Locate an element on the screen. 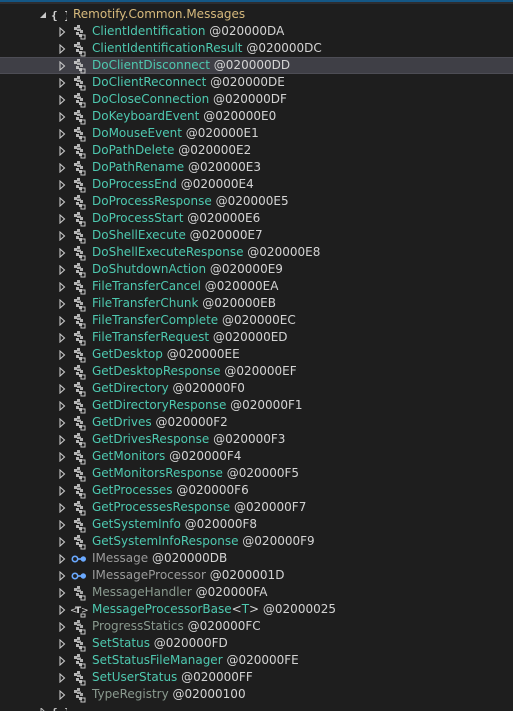 The width and height of the screenshot is (513, 711). type-node: GetDesktopResponse @020000EF is located at coordinates (256, 371).